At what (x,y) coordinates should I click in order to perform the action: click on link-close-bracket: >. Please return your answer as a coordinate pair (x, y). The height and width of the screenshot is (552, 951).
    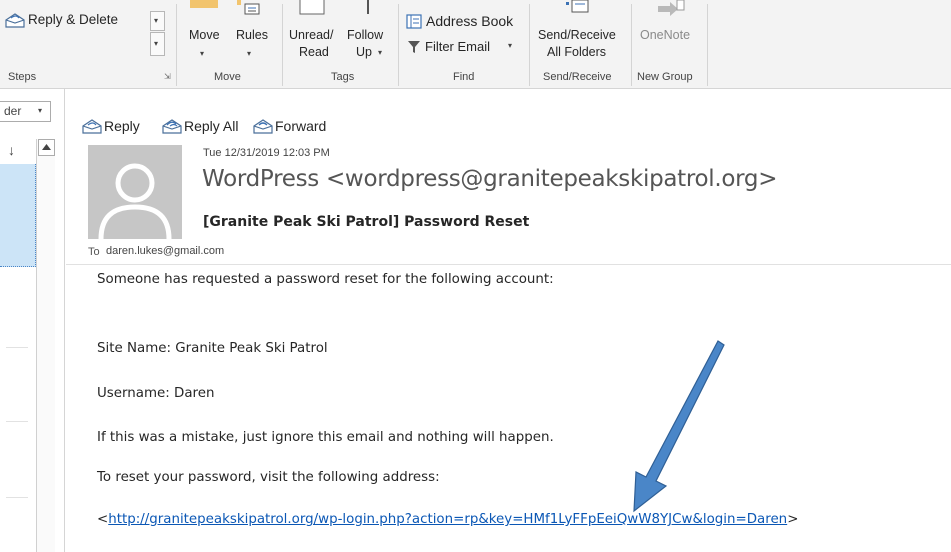
    Looking at the image, I should click on (793, 519).